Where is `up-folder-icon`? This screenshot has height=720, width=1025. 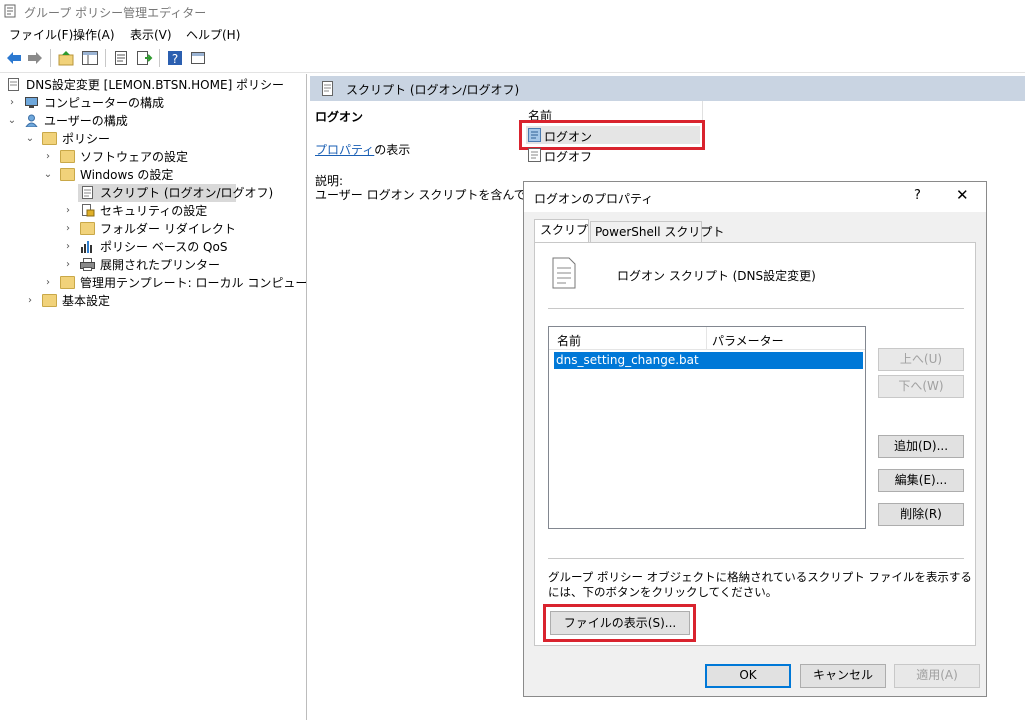 up-folder-icon is located at coordinates (66, 58).